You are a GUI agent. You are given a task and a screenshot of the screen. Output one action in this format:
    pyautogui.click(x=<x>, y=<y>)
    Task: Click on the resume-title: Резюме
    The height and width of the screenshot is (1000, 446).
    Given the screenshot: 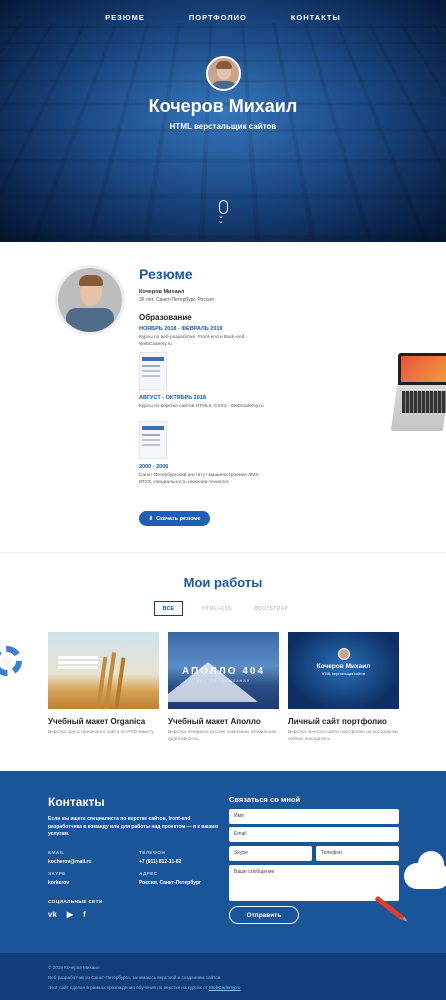 What is the action you would take?
    pyautogui.click(x=166, y=274)
    